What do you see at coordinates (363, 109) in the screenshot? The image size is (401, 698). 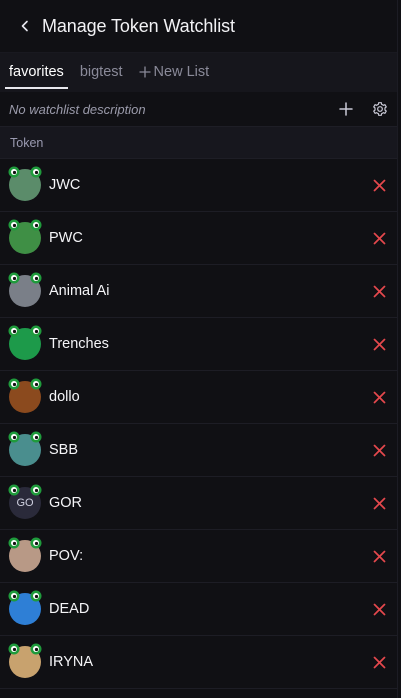 I see `description-actions` at bounding box center [363, 109].